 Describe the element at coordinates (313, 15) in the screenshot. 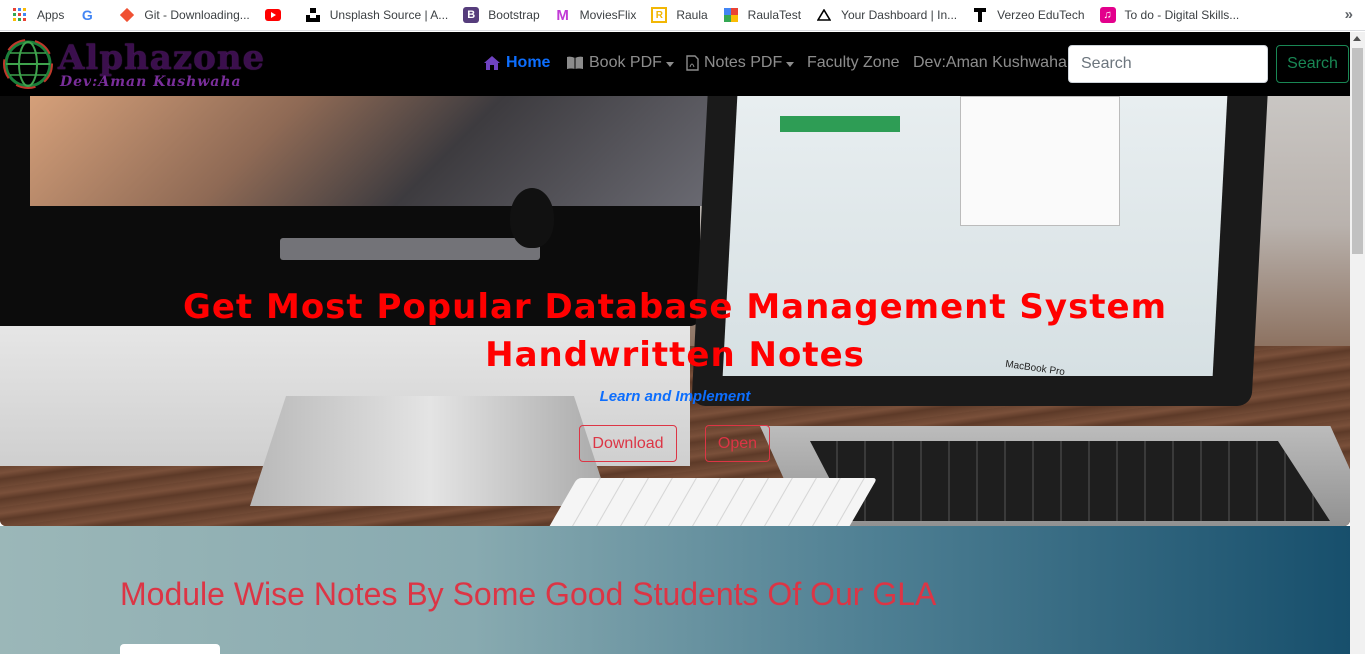

I see `unsplash-icon` at that location.